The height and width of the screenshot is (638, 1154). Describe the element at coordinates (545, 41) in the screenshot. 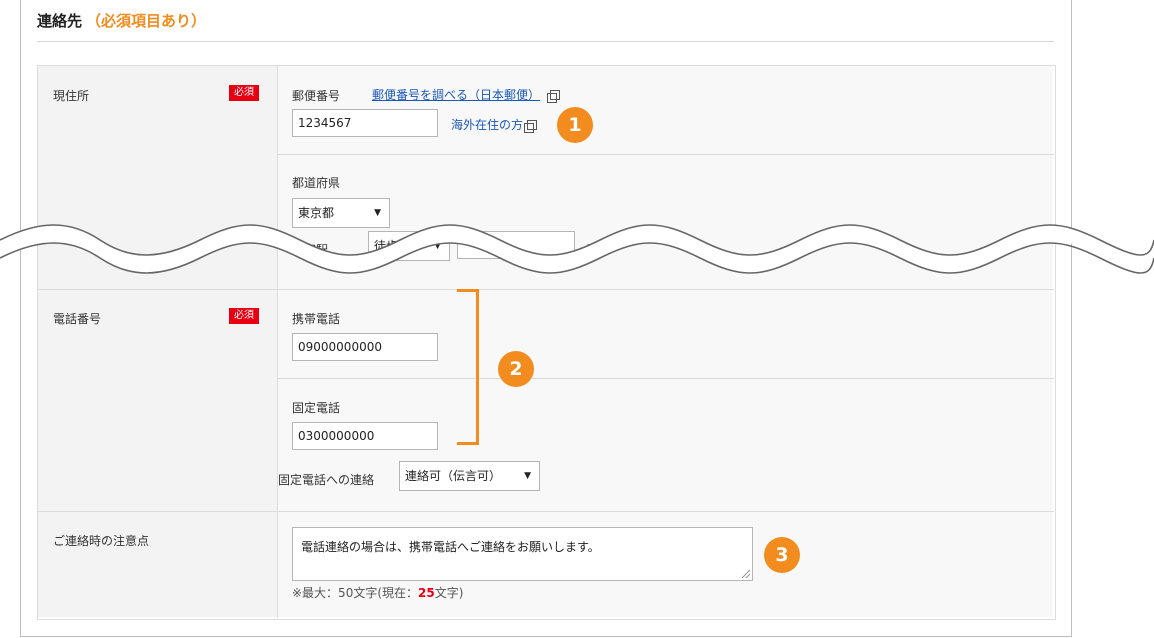

I see `title-divider` at that location.